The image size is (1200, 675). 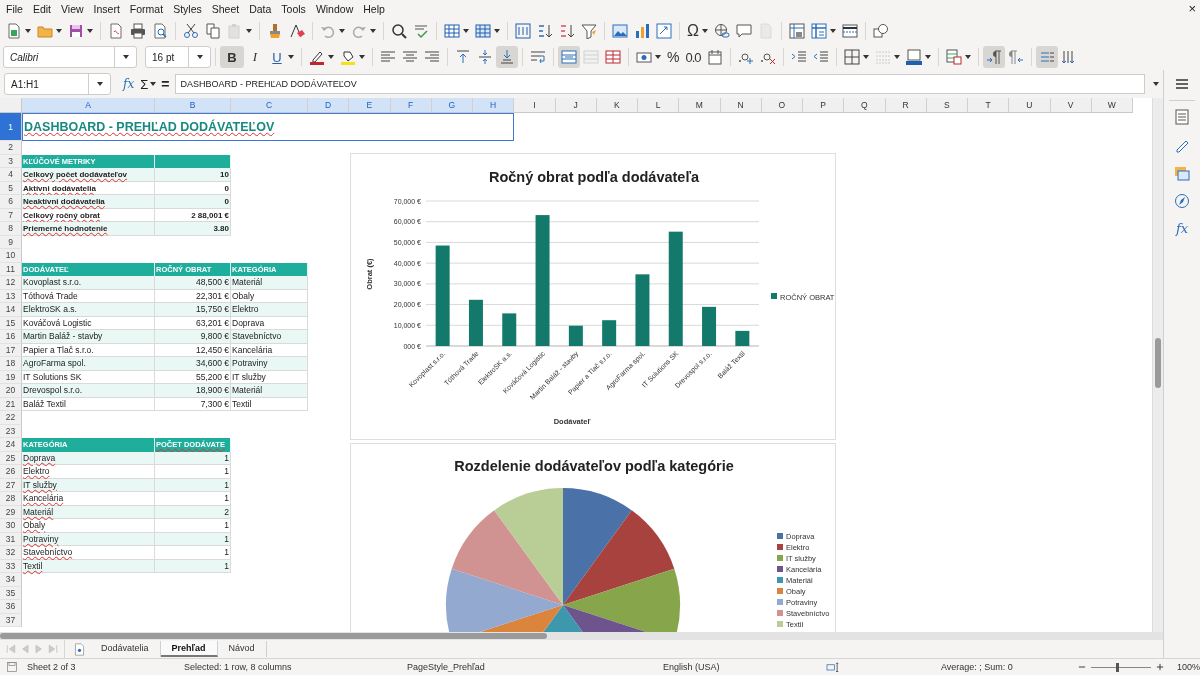 What do you see at coordinates (947, 105) in the screenshot?
I see `column-header: S` at bounding box center [947, 105].